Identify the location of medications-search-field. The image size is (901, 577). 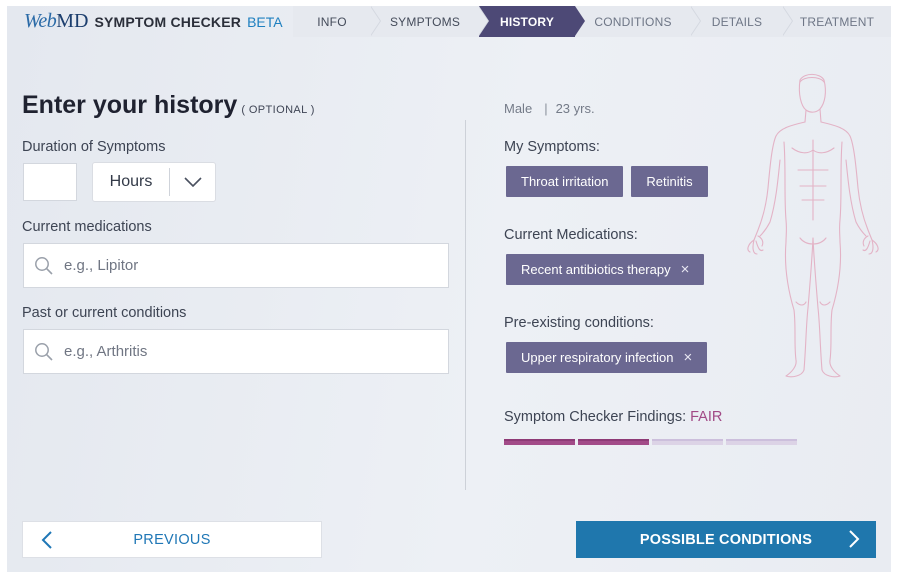
(236, 265).